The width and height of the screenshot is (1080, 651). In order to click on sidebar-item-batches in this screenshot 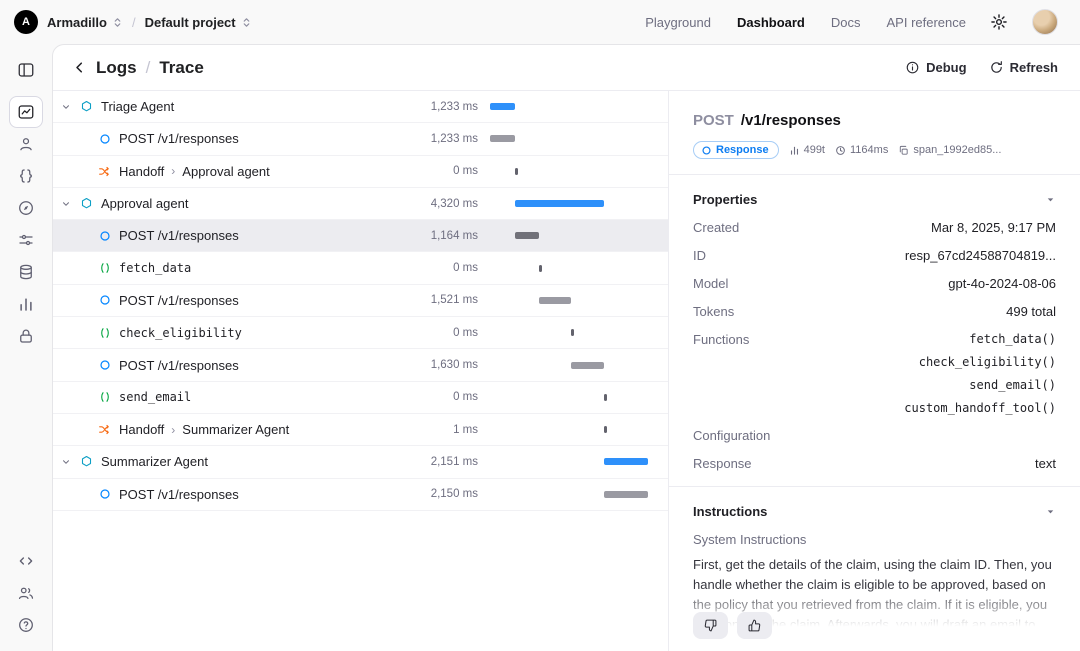, I will do `click(26, 176)`.